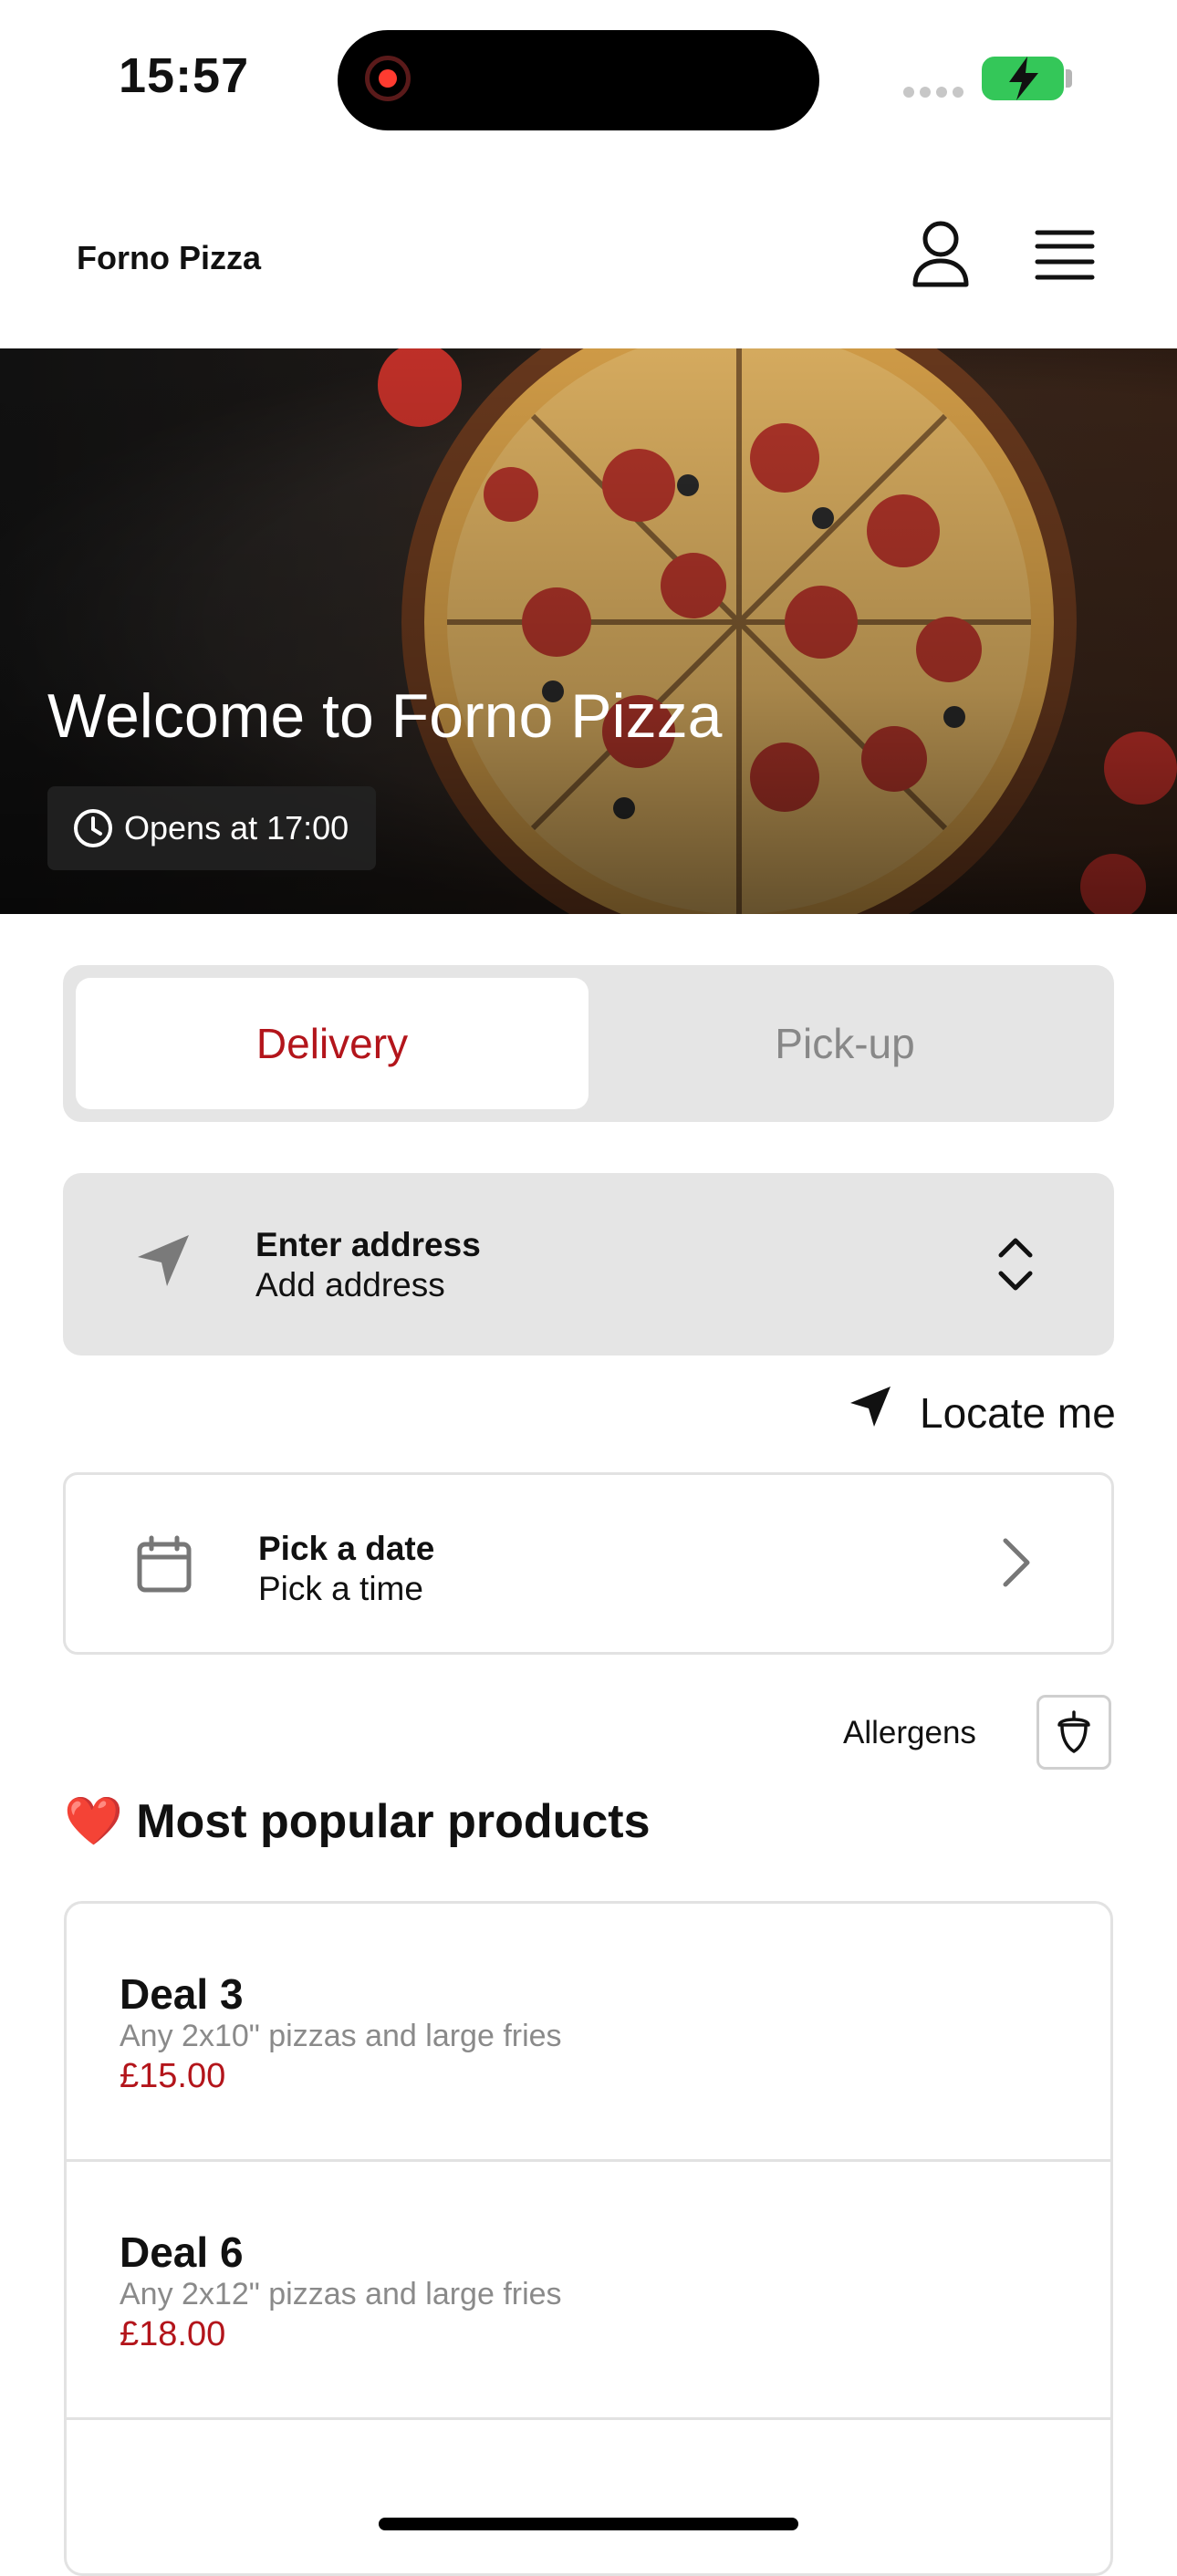  Describe the element at coordinates (185, 75) in the screenshot. I see `status-time: 15:57` at that location.